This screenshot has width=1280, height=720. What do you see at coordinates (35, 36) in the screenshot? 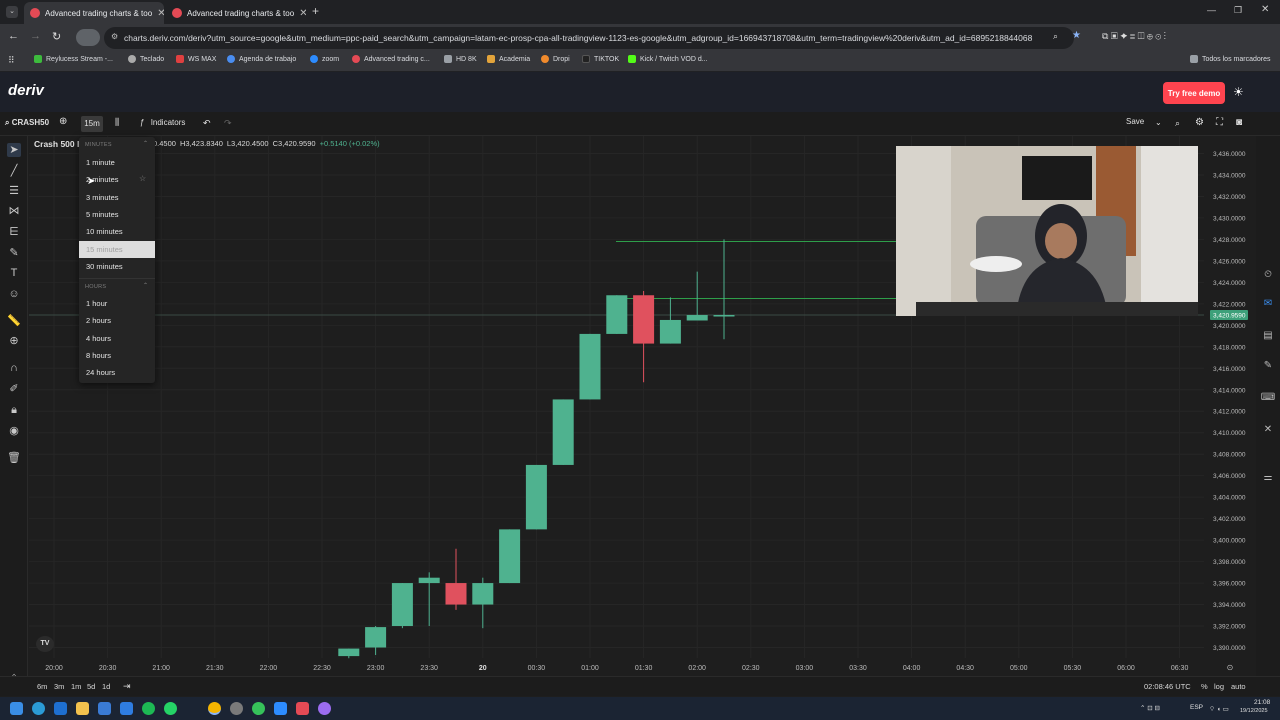
I see `forward-icon: →` at bounding box center [35, 36].